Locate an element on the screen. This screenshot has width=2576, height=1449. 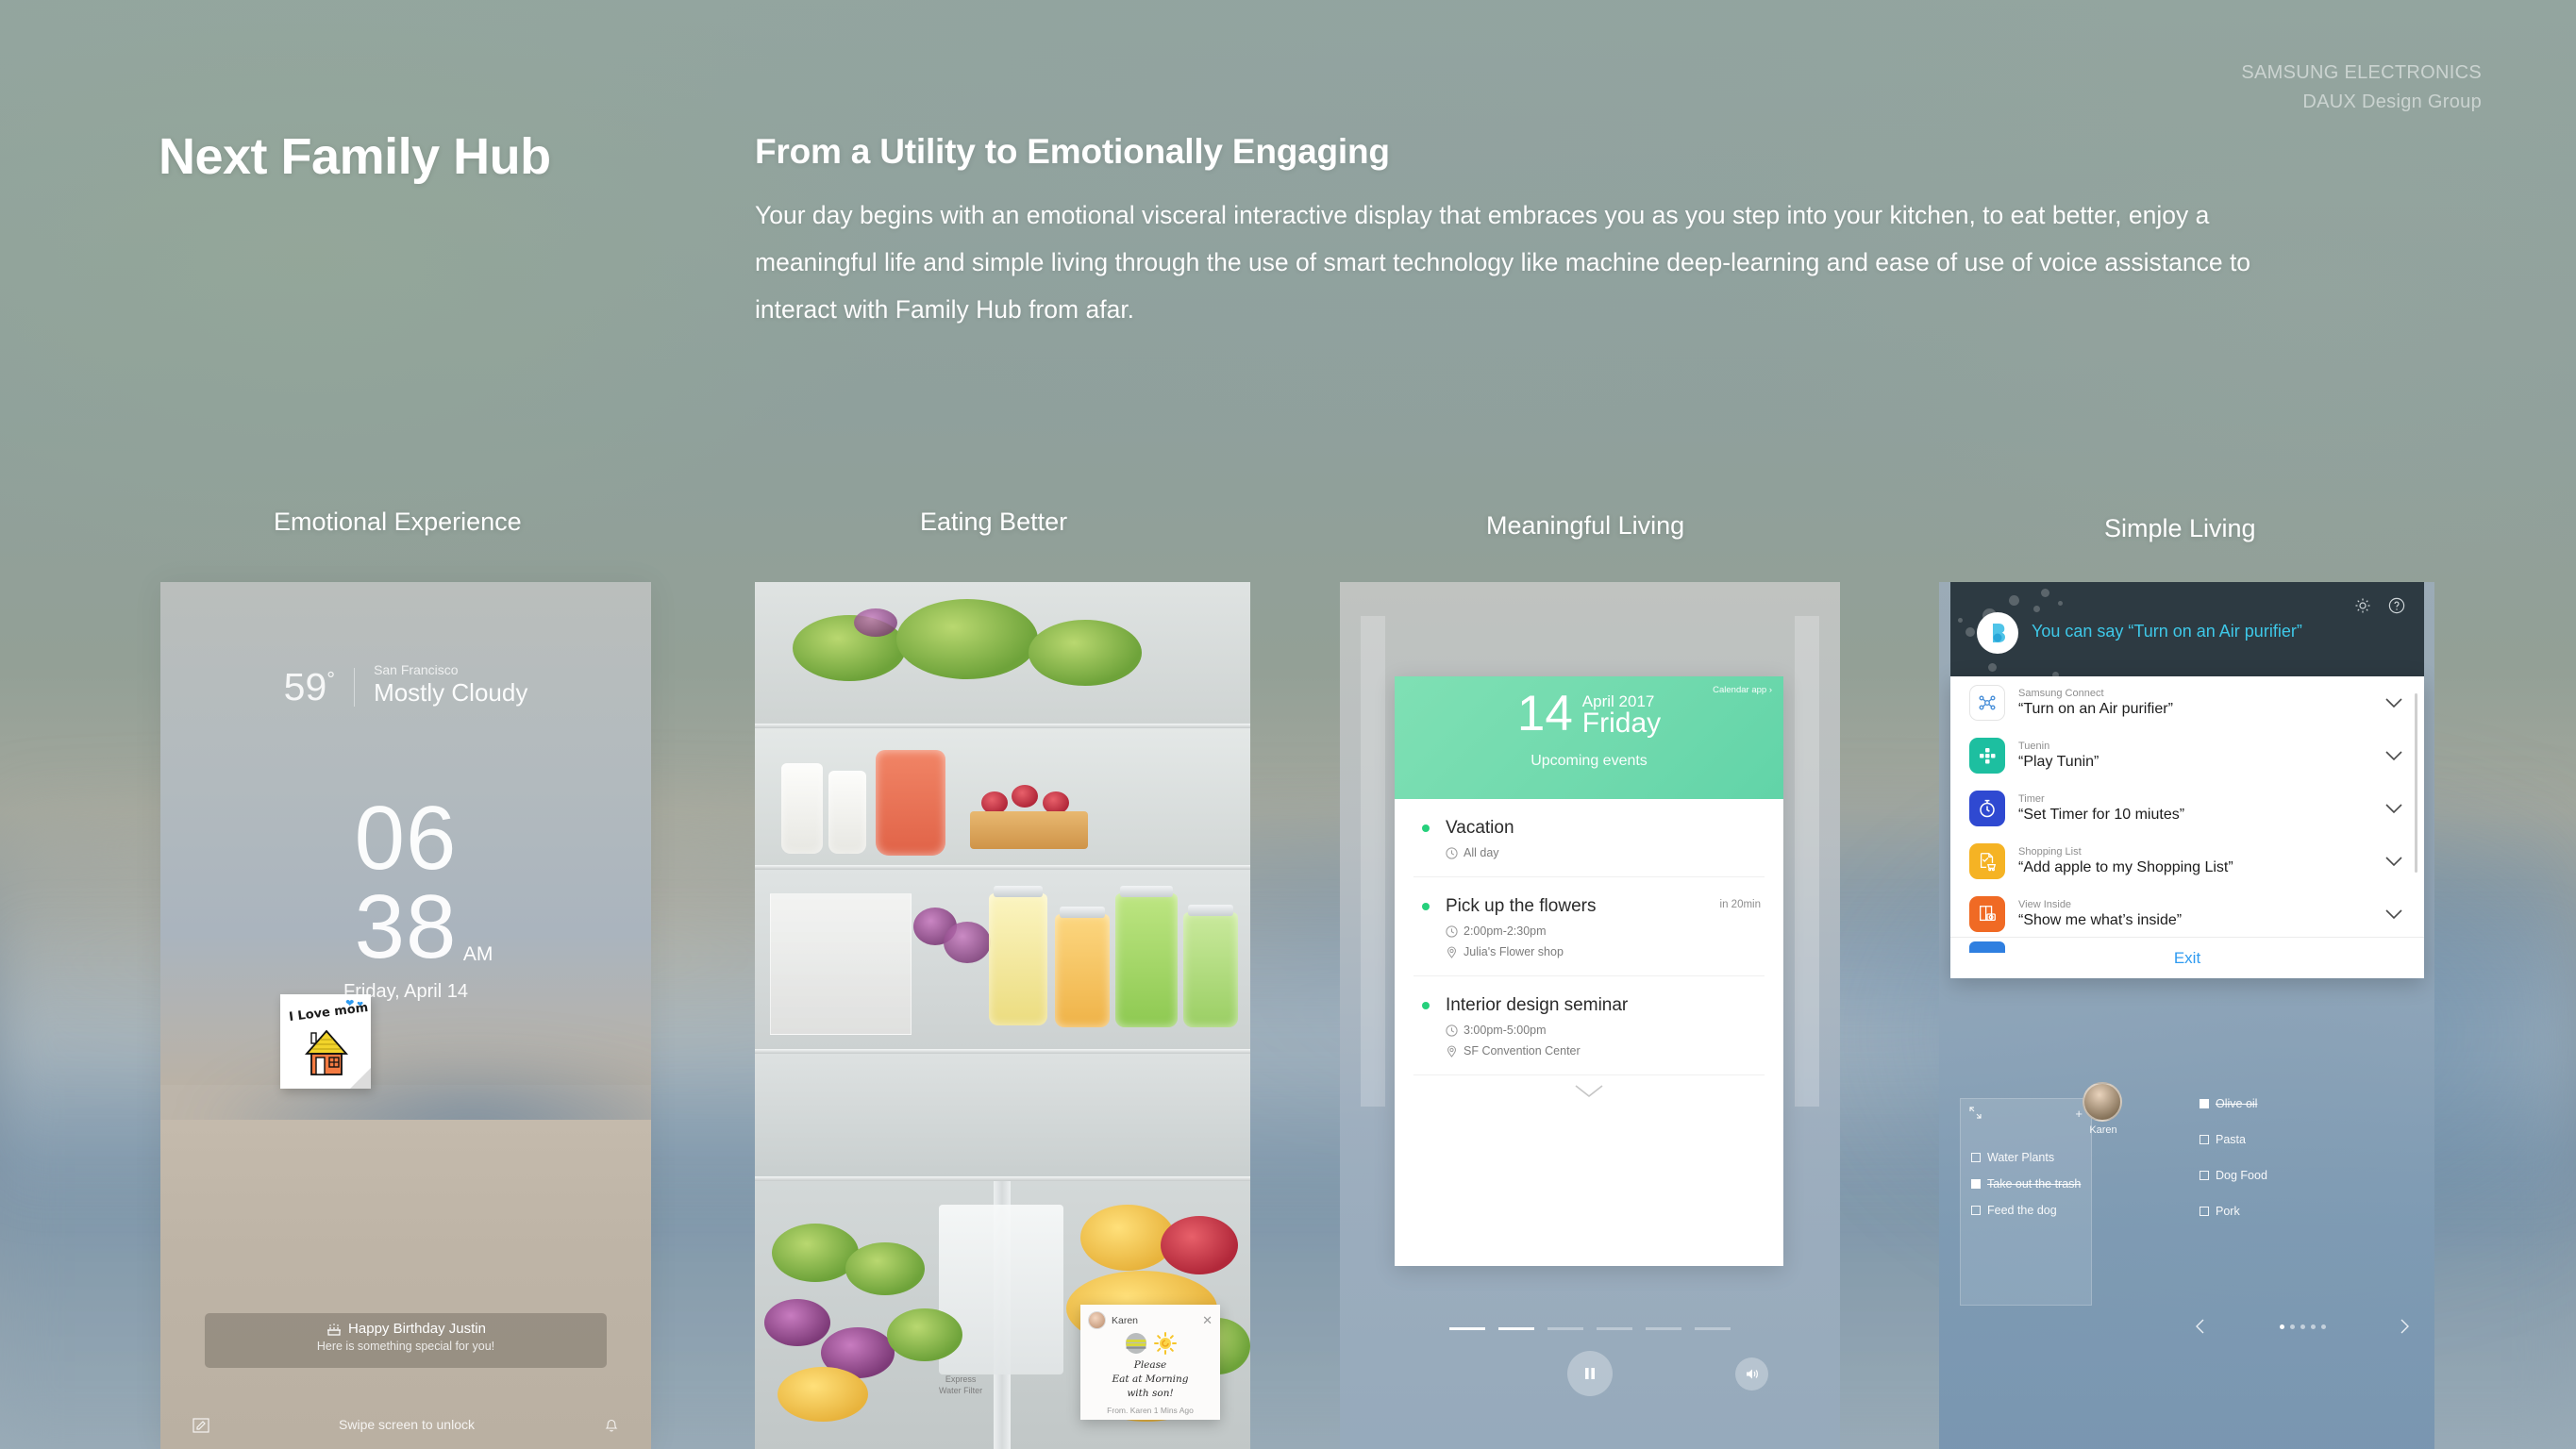
widget-pager is located at coordinates (2302, 1326).